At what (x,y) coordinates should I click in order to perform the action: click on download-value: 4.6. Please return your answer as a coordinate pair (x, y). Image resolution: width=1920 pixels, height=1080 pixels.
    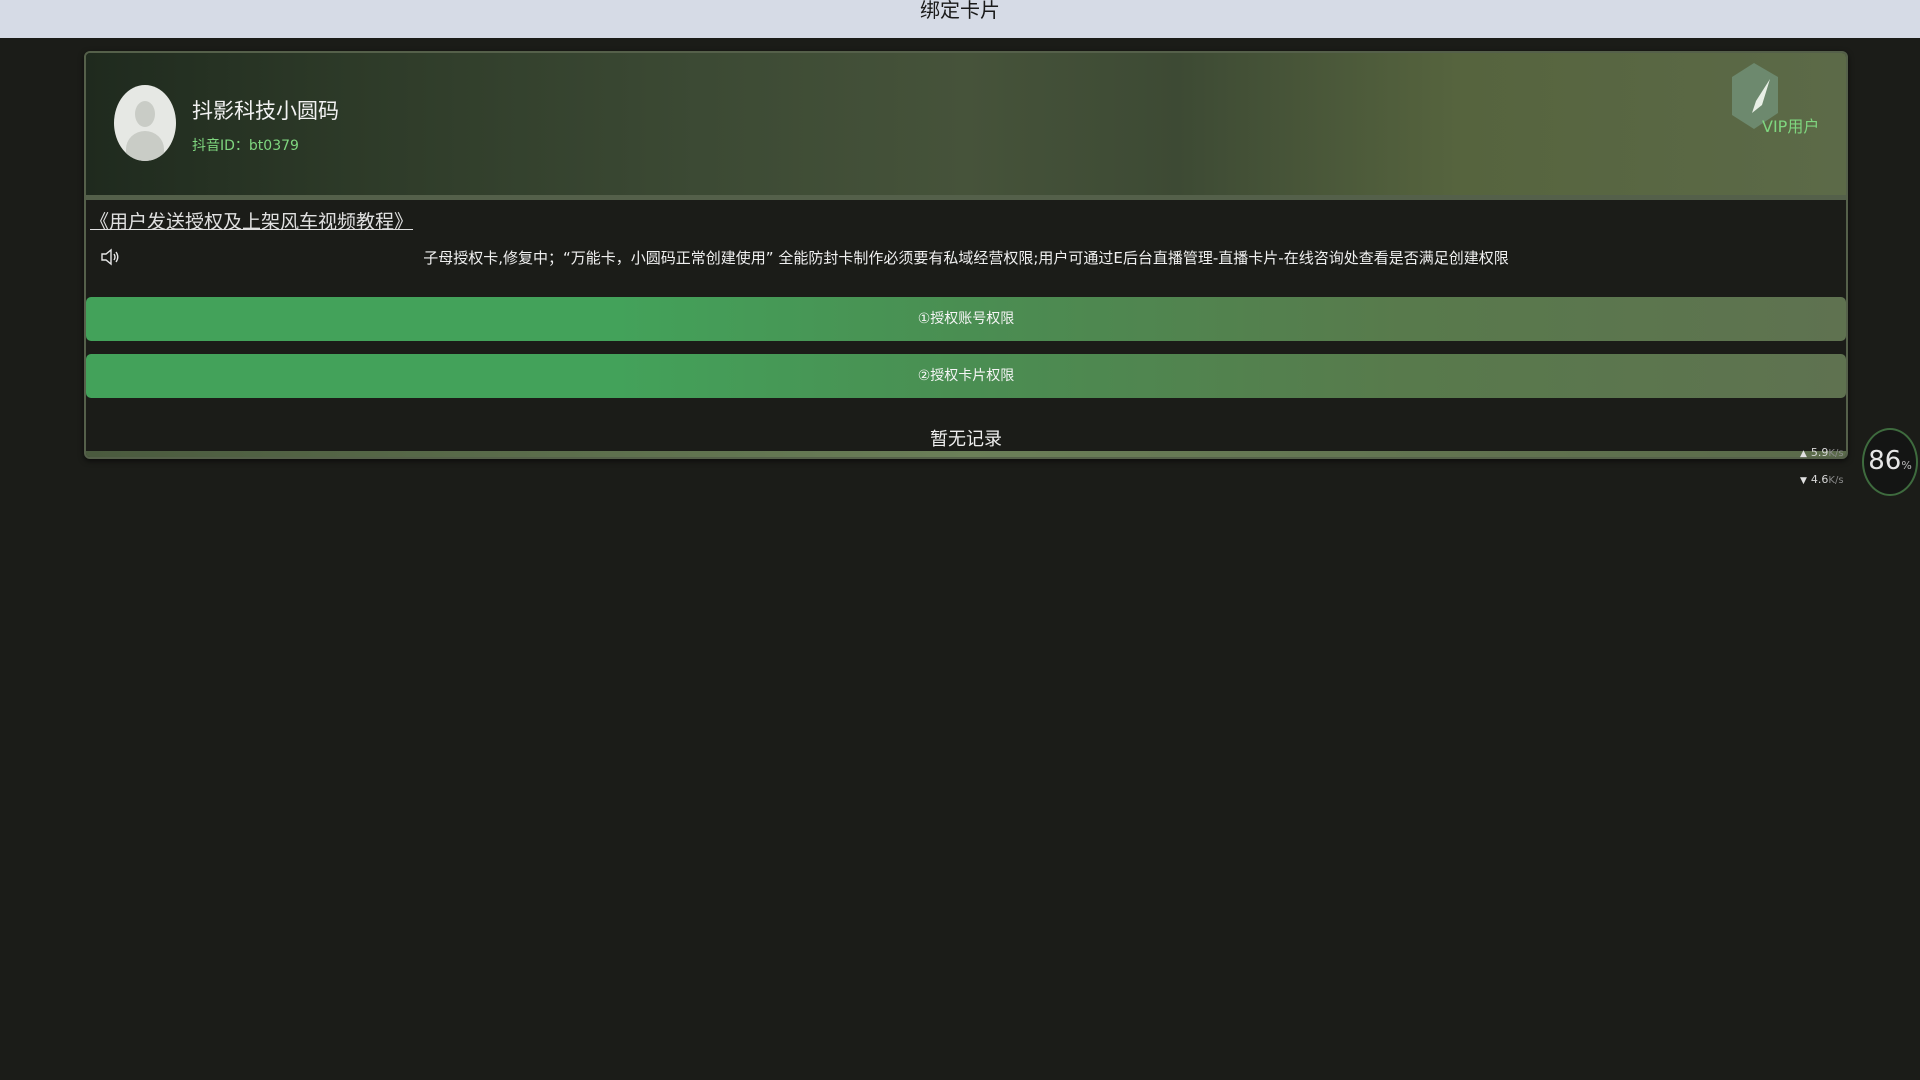
    Looking at the image, I should click on (1819, 479).